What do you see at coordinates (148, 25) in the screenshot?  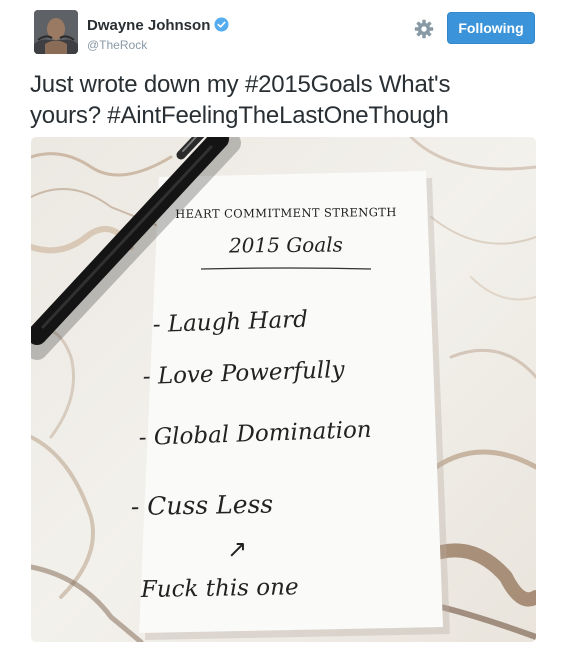 I see `user-name-text: Dwayne Johnson` at bounding box center [148, 25].